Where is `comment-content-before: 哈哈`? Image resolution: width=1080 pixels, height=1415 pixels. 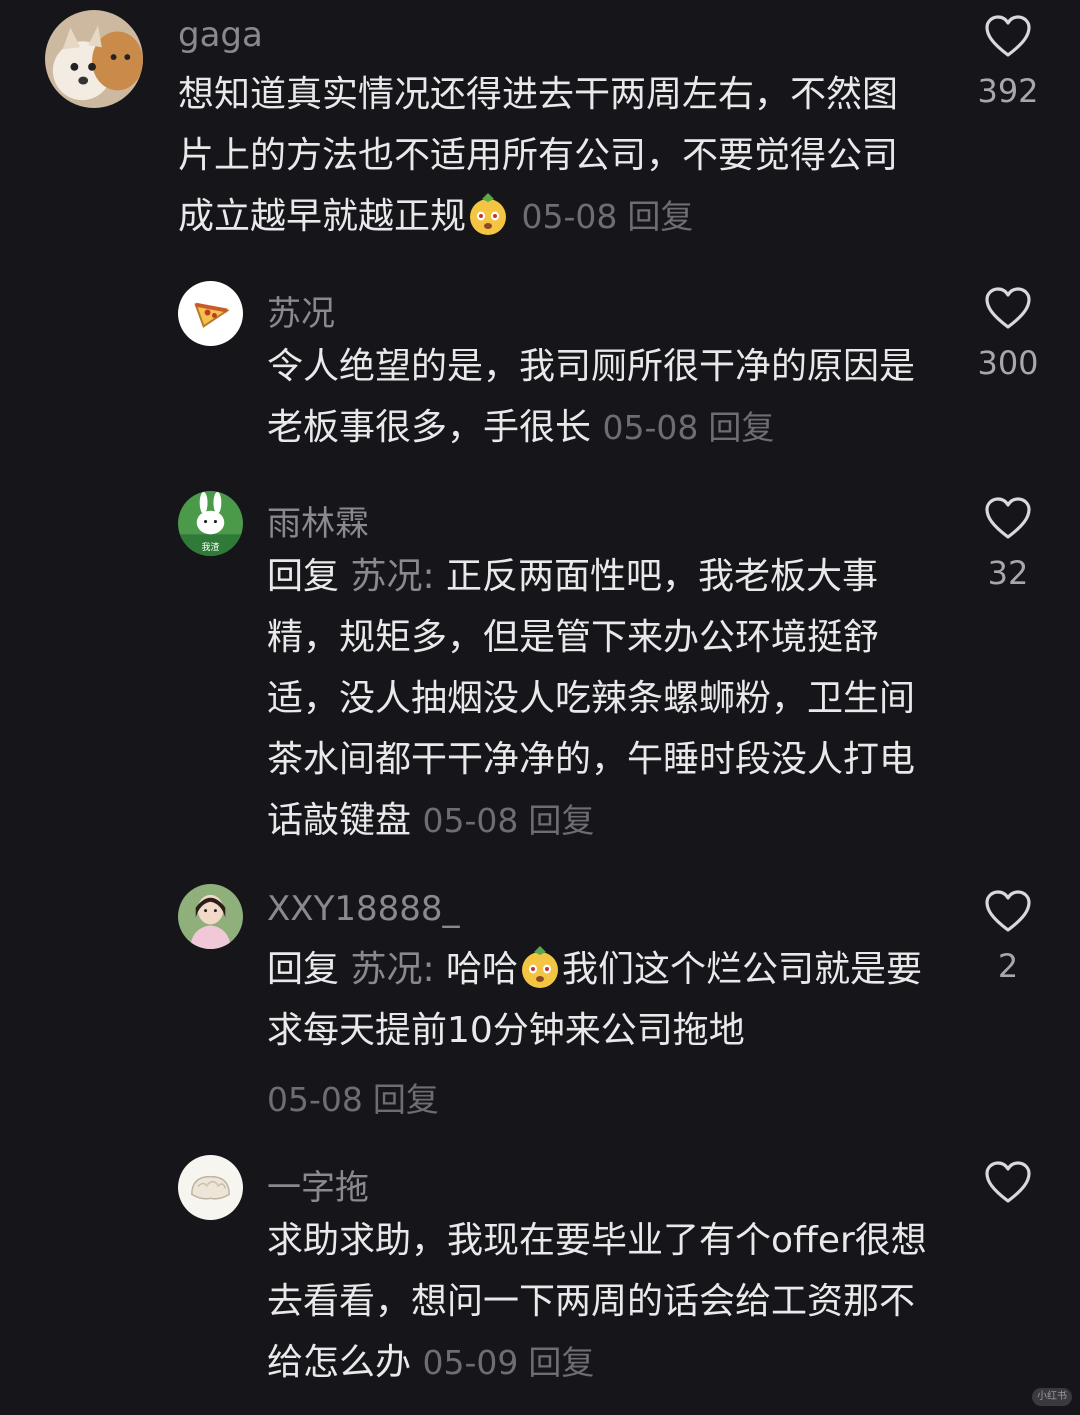
comment-content-before: 哈哈 is located at coordinates (476, 969).